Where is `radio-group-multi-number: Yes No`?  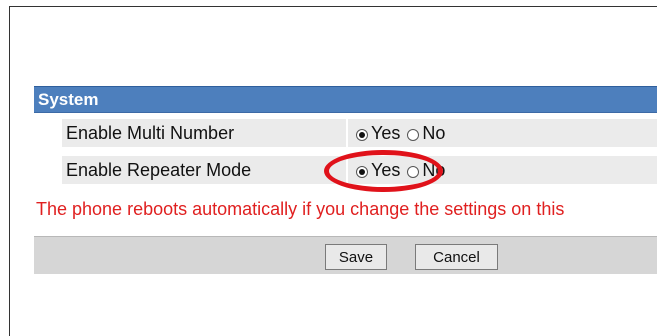 radio-group-multi-number: Yes No is located at coordinates (400, 134).